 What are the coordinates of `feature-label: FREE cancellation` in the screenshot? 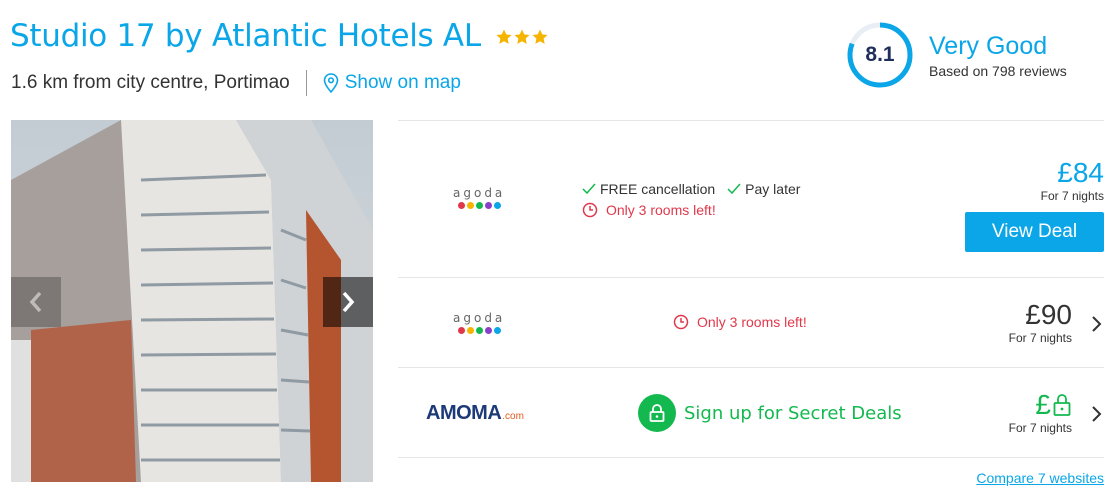 It's located at (658, 189).